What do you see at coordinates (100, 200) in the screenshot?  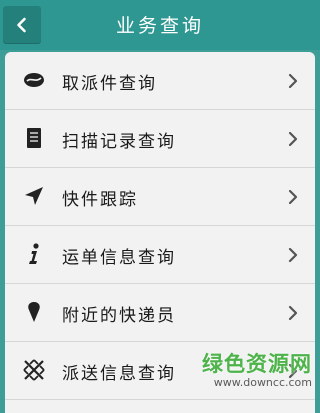 I see `menu-item-label: 快件跟踪` at bounding box center [100, 200].